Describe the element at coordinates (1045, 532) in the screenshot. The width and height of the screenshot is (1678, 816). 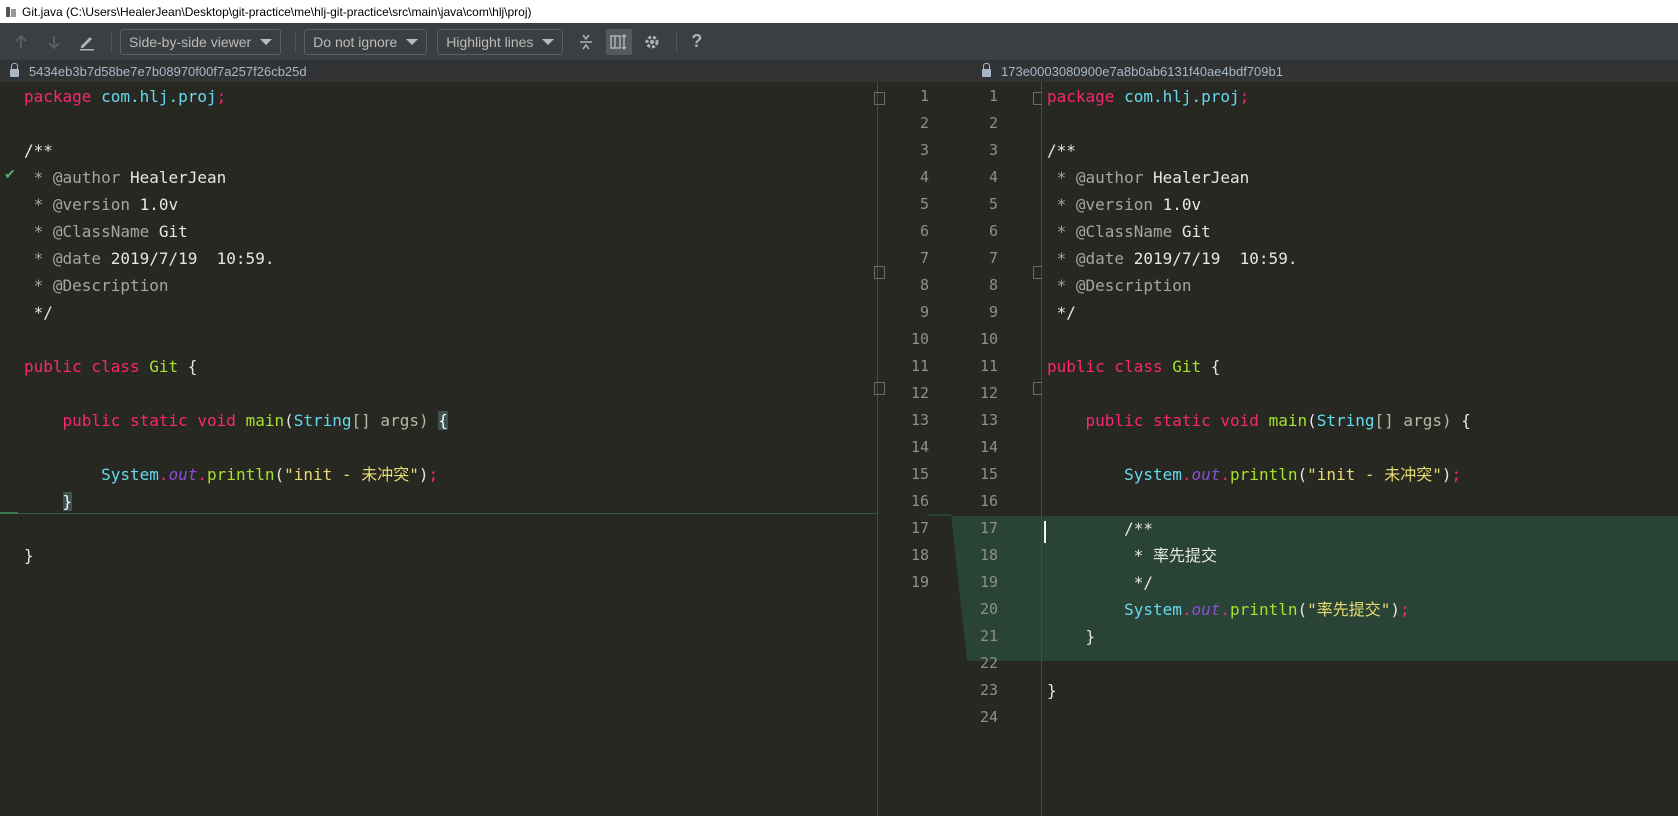
I see `text-caret` at that location.